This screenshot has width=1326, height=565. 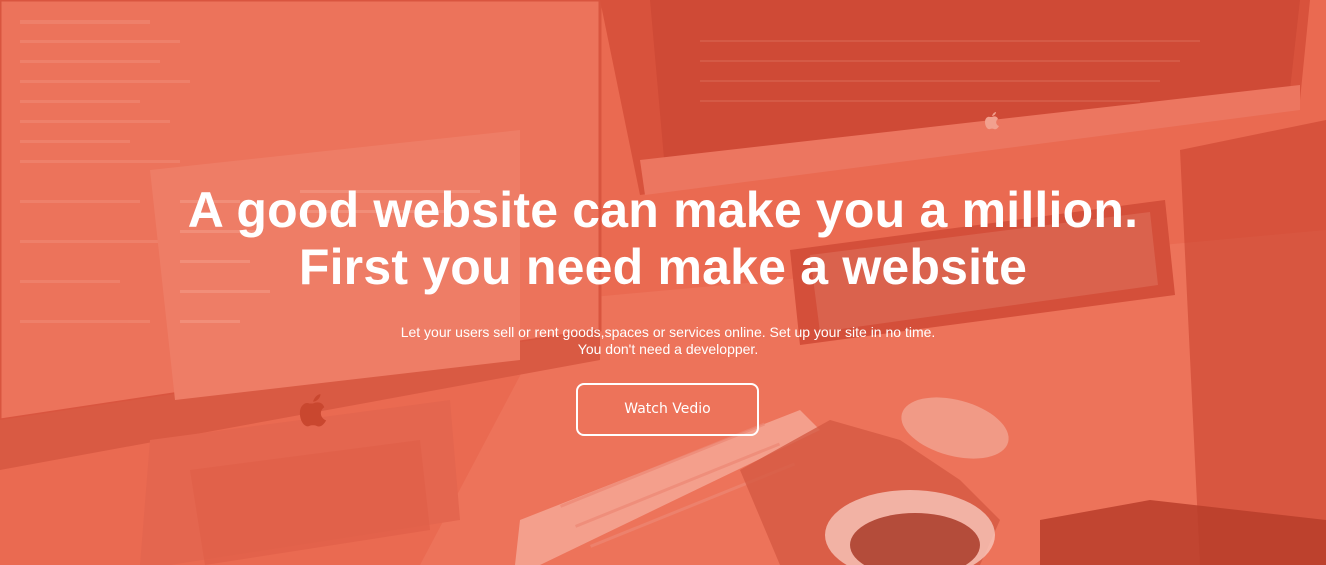 I want to click on hero-subtext-line-2: You don't need a developper., so click(x=668, y=349).